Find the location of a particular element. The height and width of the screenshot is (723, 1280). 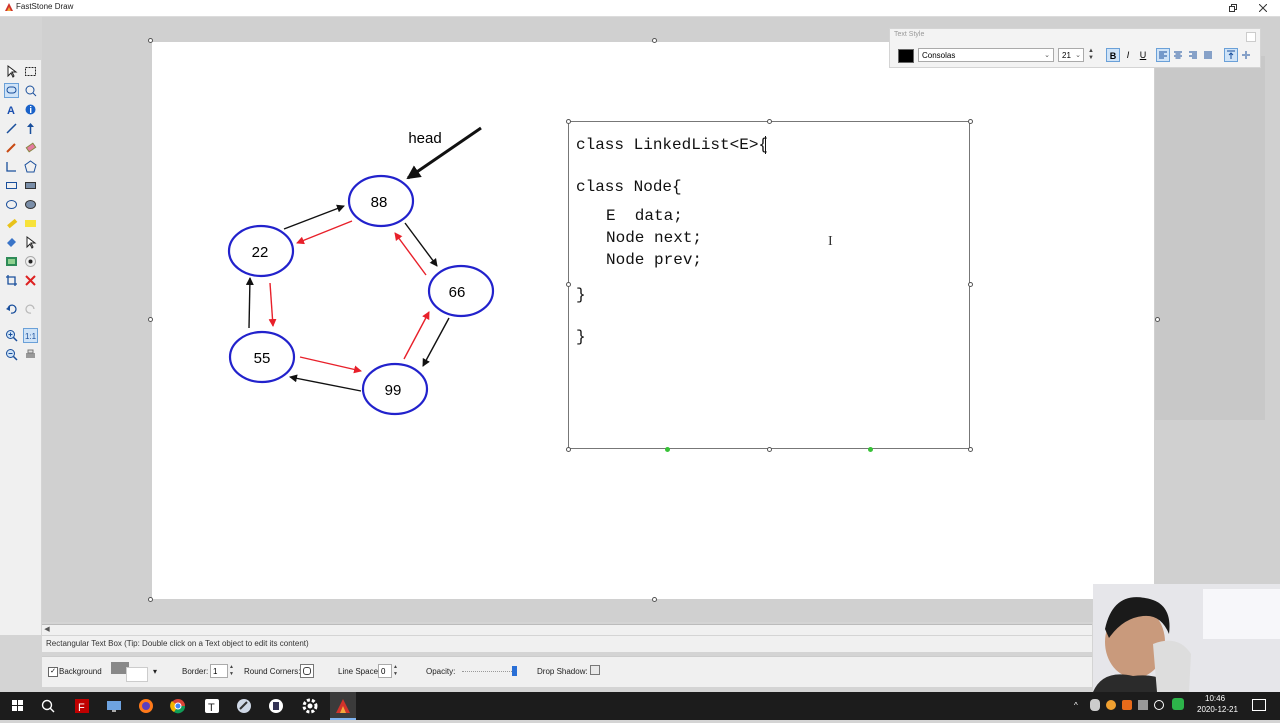

textbox-handle-top-right is located at coordinates (970, 121).